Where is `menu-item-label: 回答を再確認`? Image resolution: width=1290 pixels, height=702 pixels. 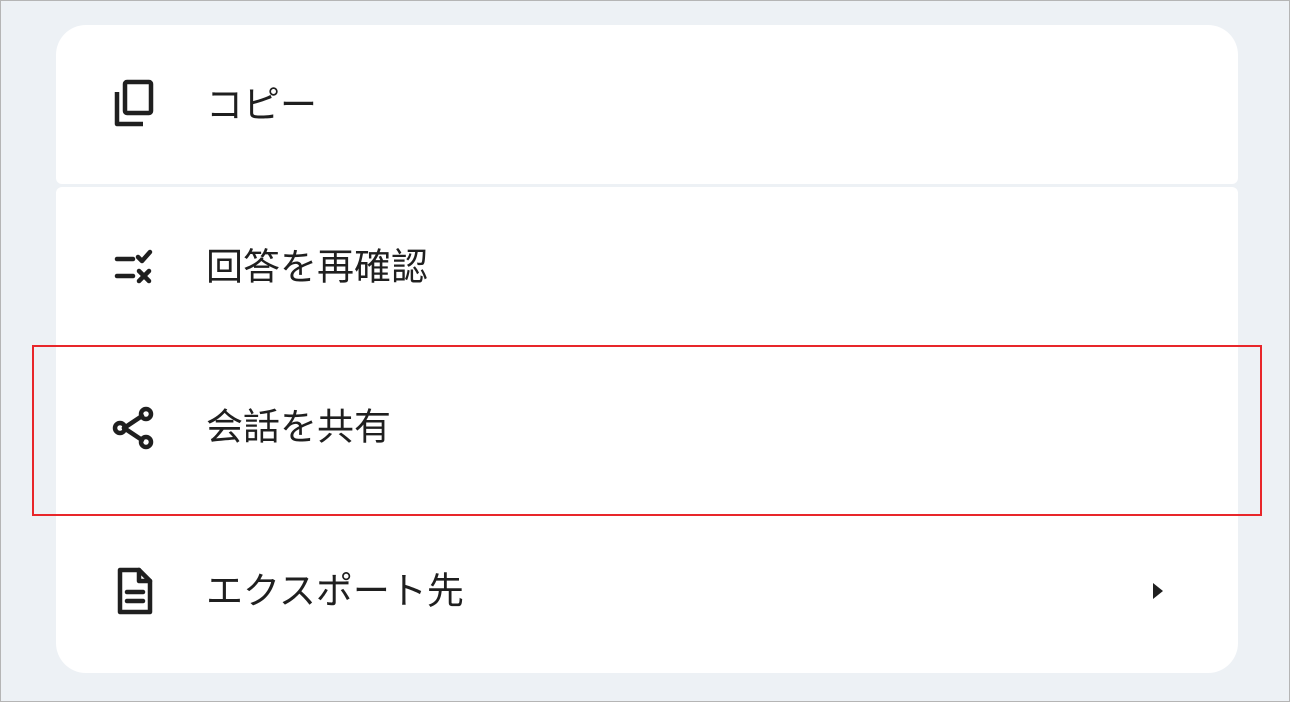 menu-item-label: 回答を再確認 is located at coordinates (317, 267).